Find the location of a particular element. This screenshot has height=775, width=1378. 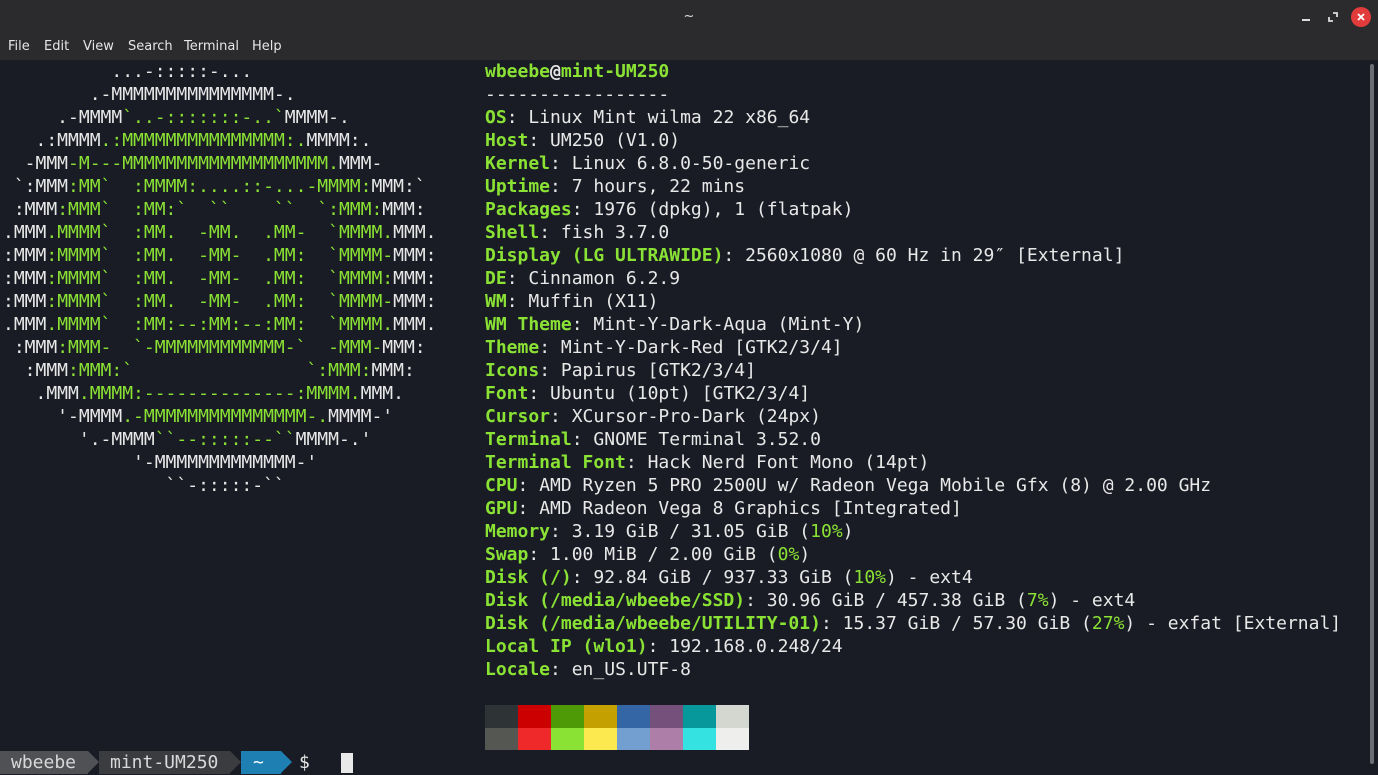

info-value: Papirus [GTK2/3/4] is located at coordinates (658, 370).